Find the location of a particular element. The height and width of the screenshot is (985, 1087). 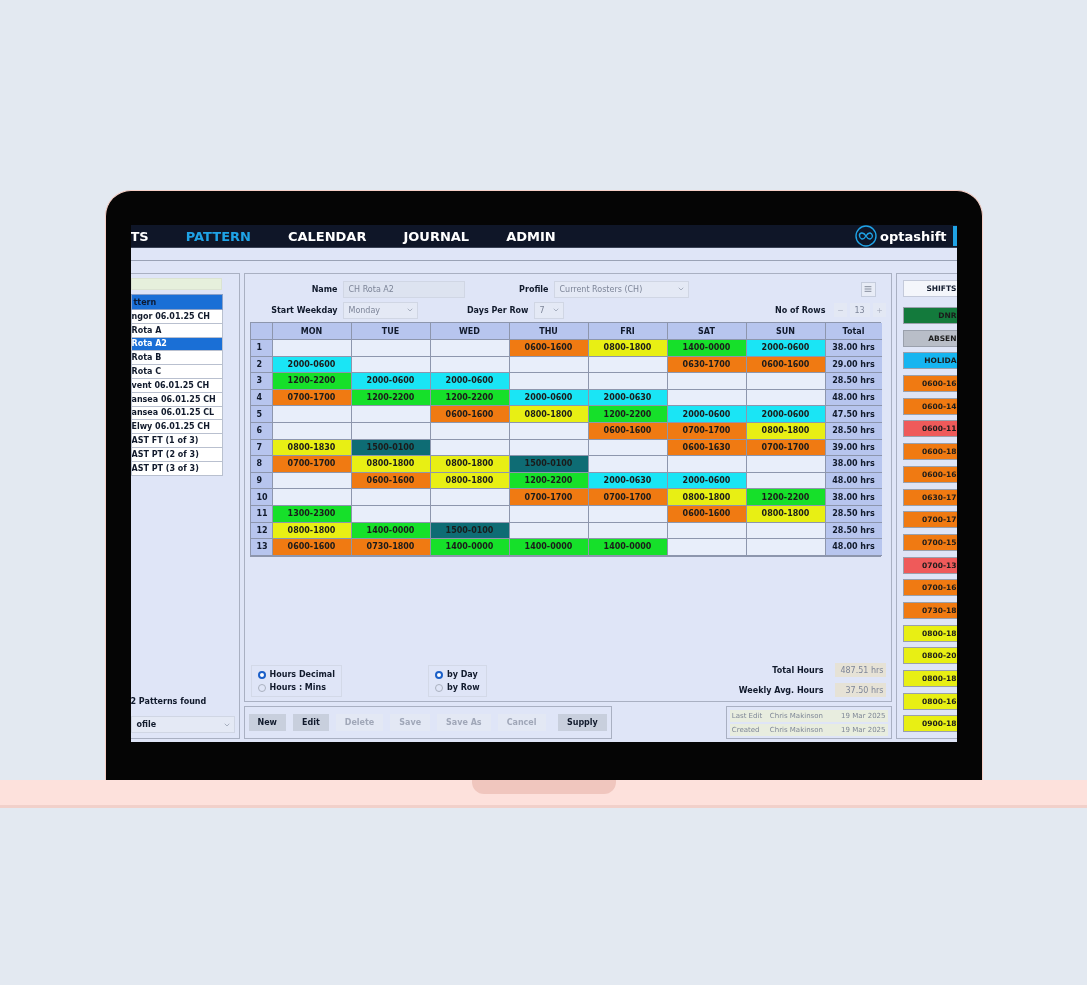

row-number: 5 is located at coordinates (261, 414).